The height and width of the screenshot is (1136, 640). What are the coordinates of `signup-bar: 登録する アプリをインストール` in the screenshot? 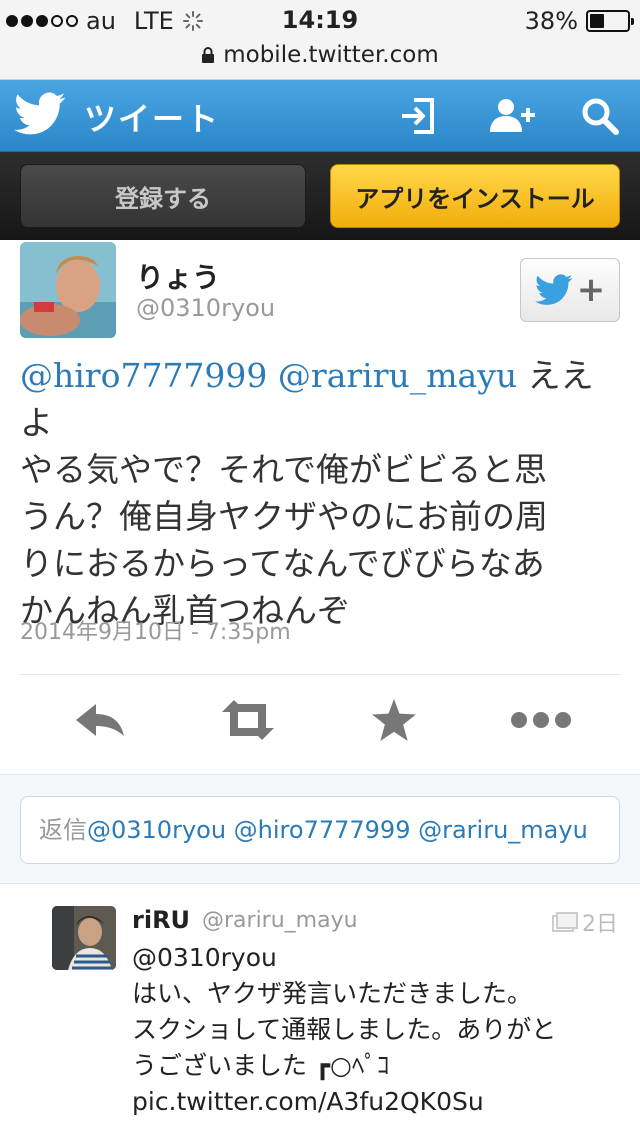 It's located at (320, 196).